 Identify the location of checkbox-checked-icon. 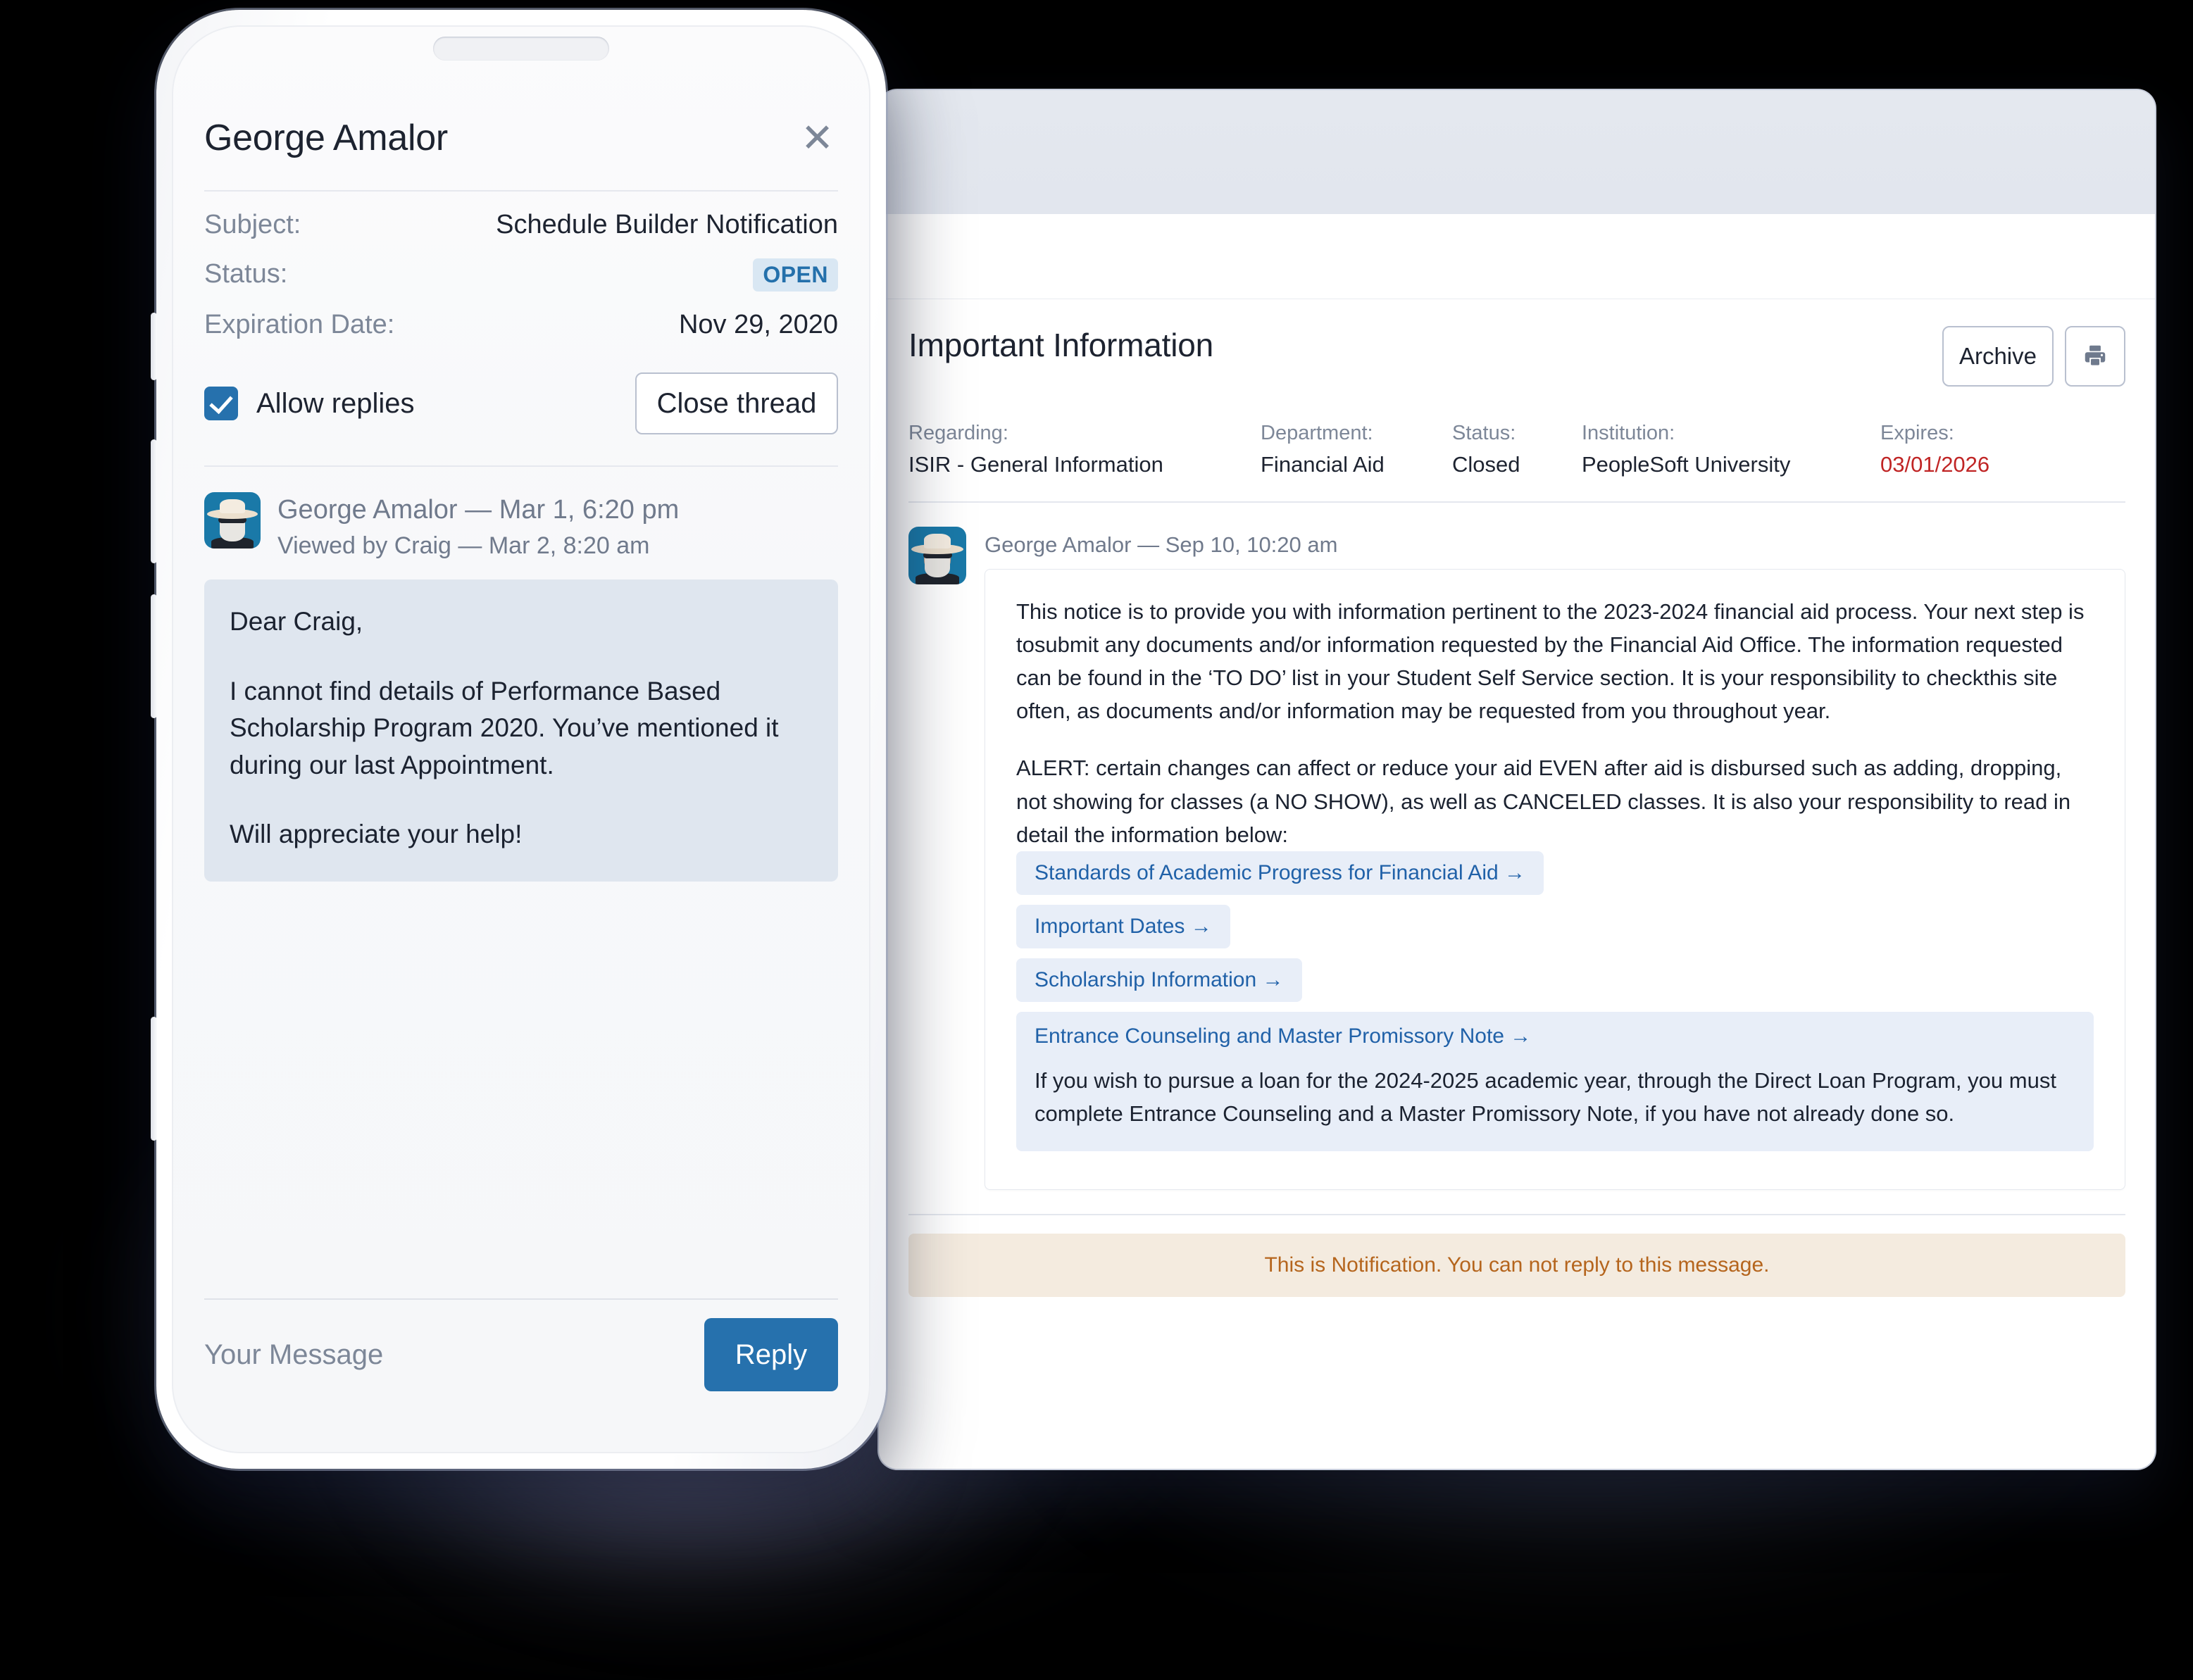
(221, 404).